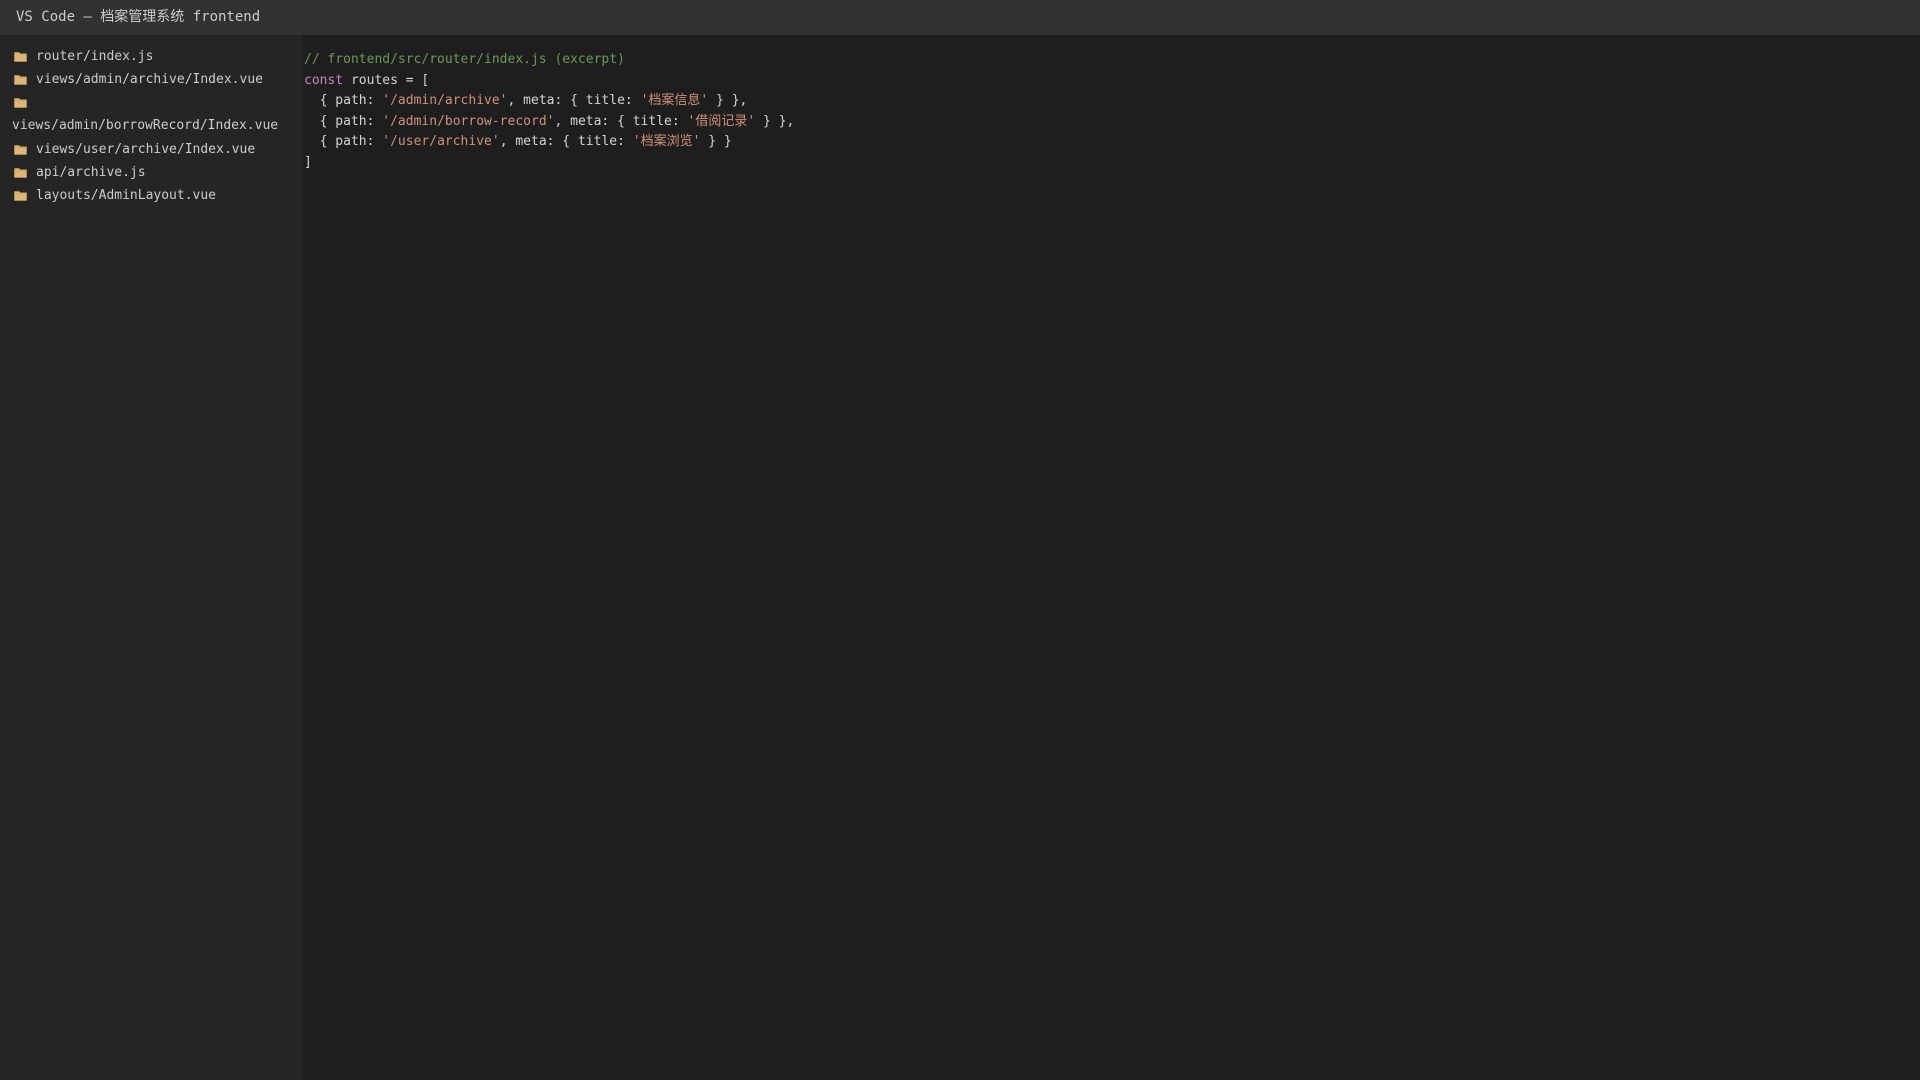 The height and width of the screenshot is (1080, 1920). Describe the element at coordinates (674, 100) in the screenshot. I see `code-string: '档案信息'` at that location.